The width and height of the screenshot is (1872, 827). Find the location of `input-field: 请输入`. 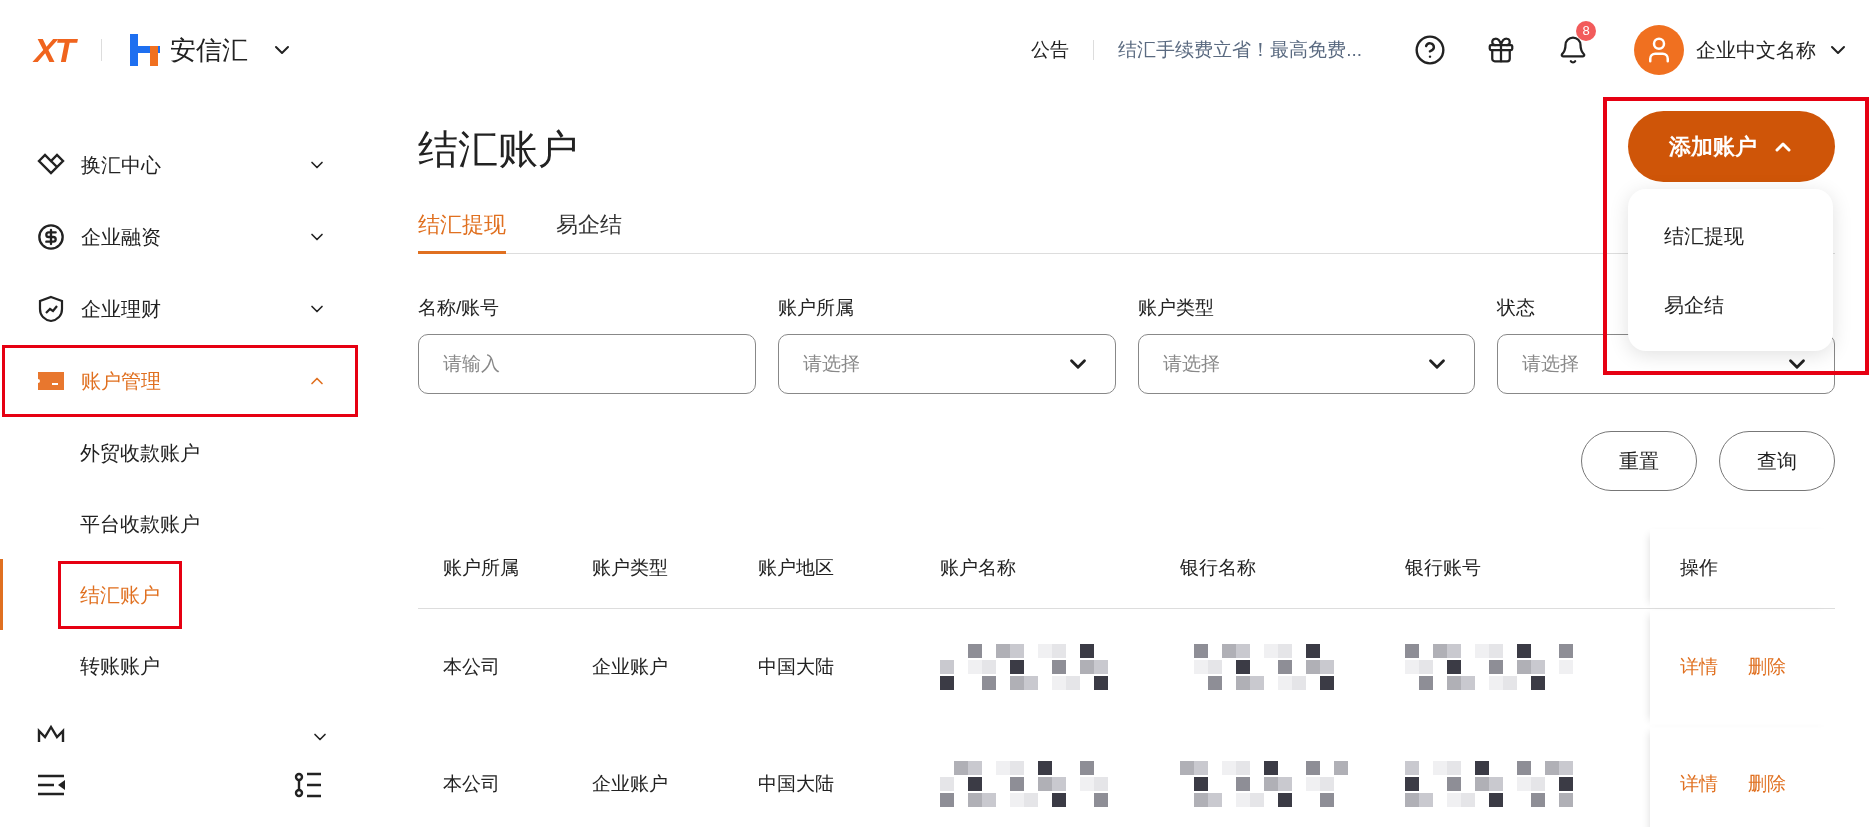

input-field: 请输入 is located at coordinates (587, 364).